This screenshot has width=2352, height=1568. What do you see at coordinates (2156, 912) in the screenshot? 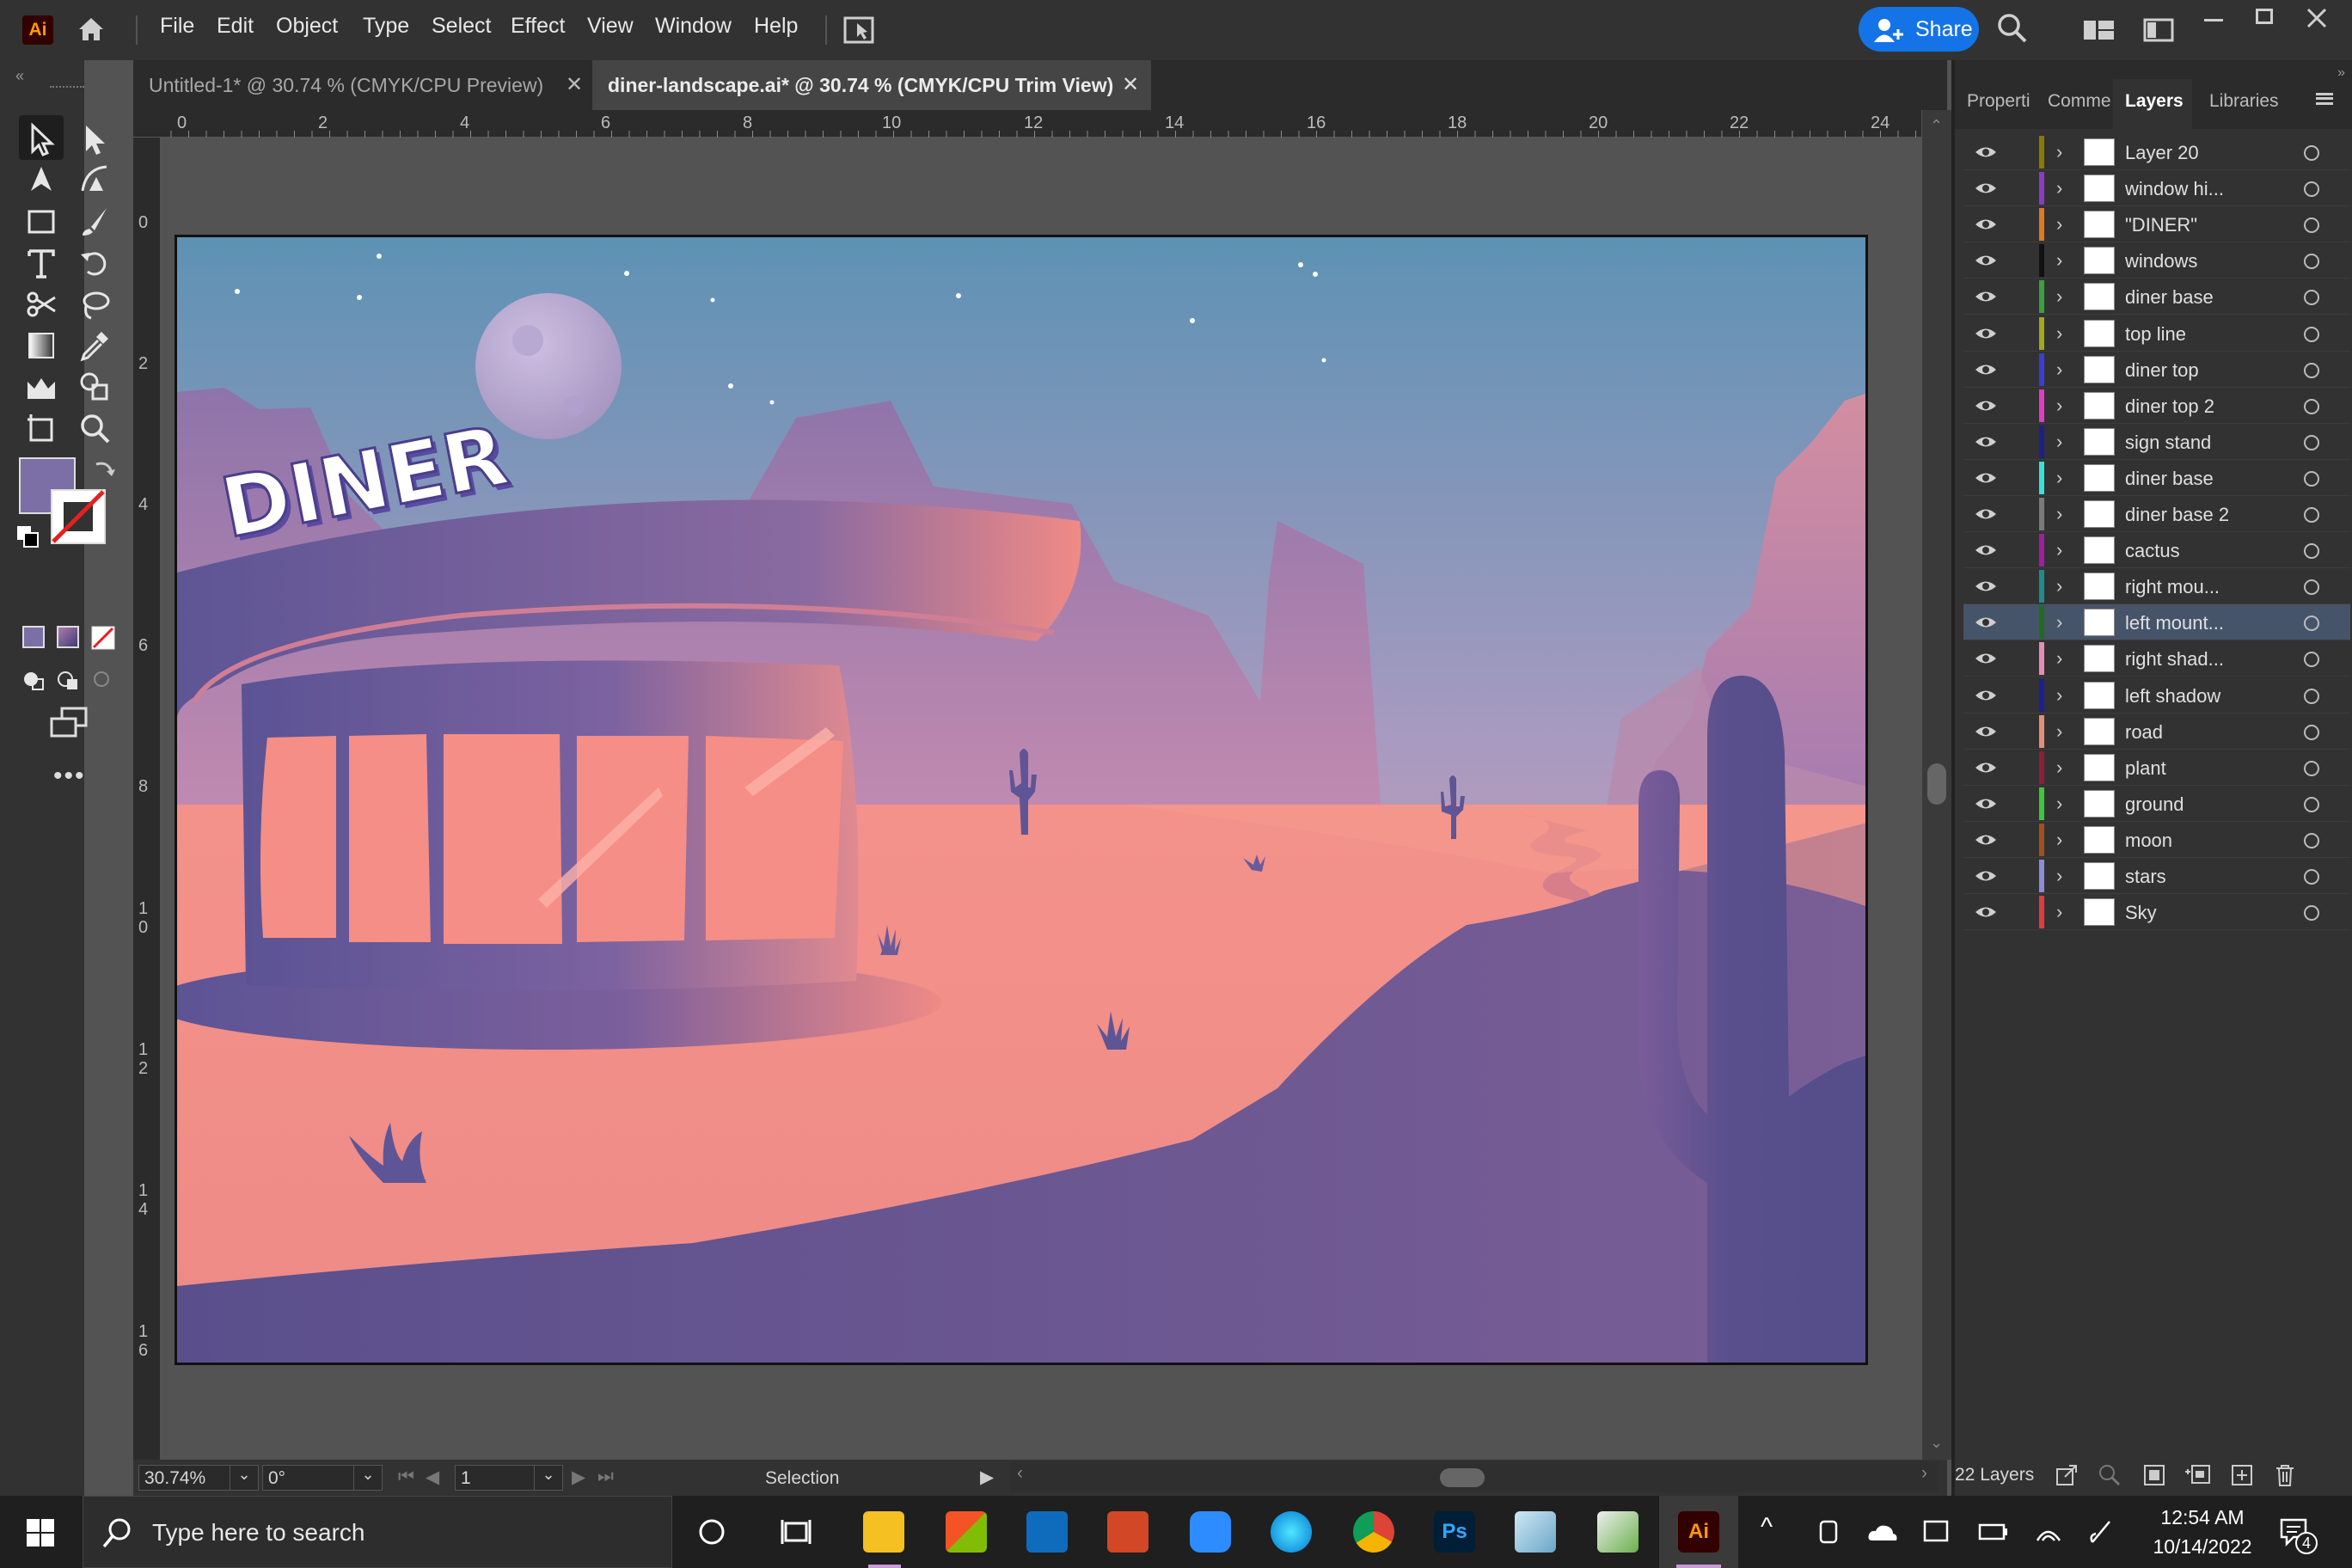
I see `layer-row: › Sky` at bounding box center [2156, 912].